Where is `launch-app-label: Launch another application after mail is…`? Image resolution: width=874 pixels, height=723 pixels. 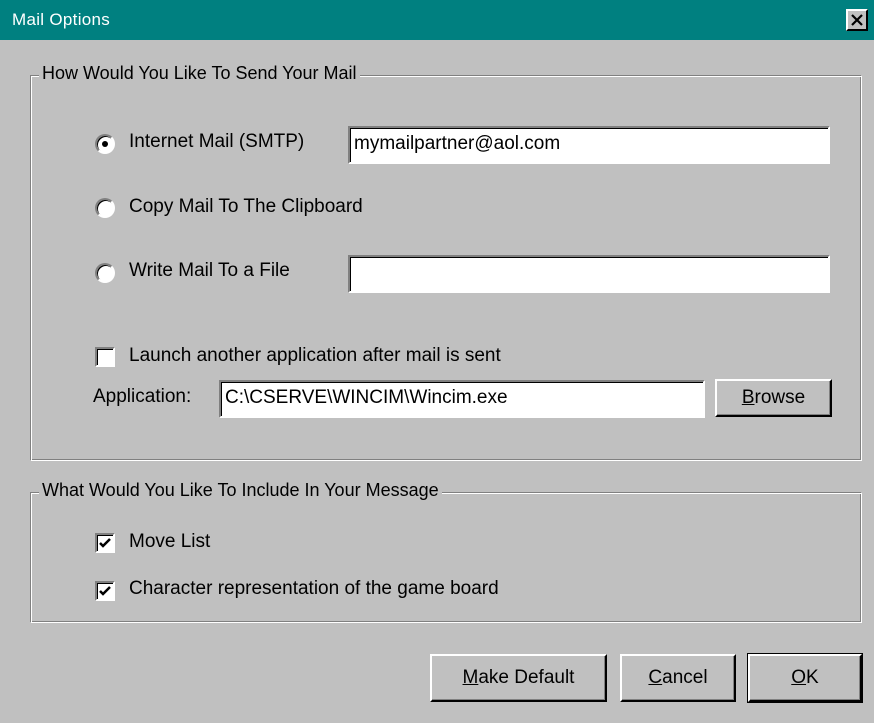 launch-app-label: Launch another application after mail is… is located at coordinates (315, 356).